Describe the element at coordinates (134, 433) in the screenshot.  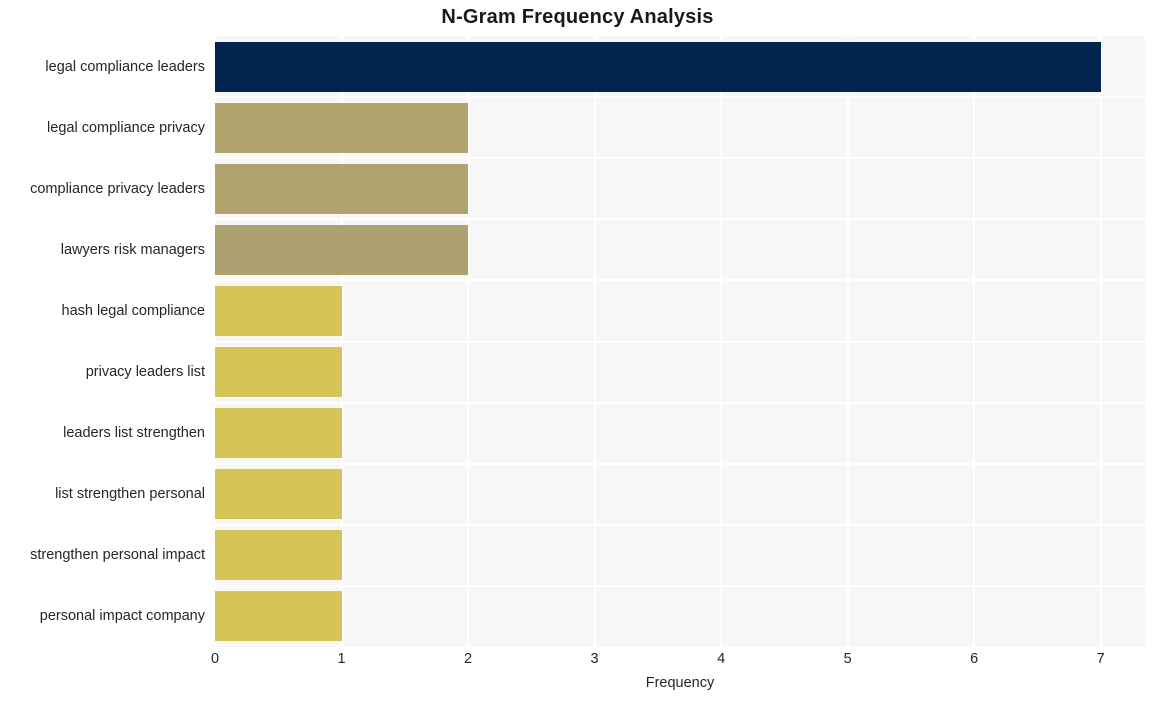
I see `y-tick-label: leaders list strengthen` at that location.